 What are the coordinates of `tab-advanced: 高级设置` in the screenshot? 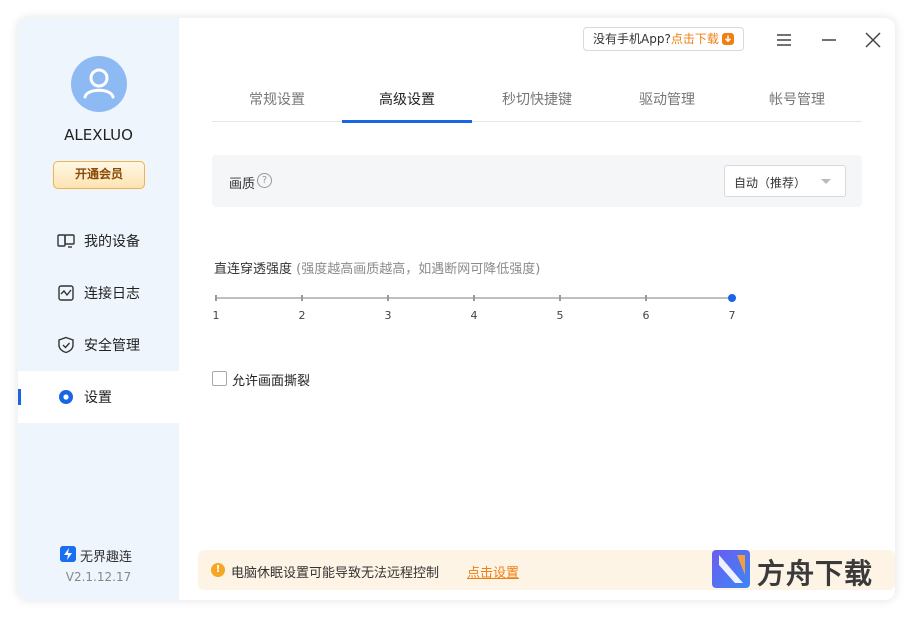 It's located at (407, 103).